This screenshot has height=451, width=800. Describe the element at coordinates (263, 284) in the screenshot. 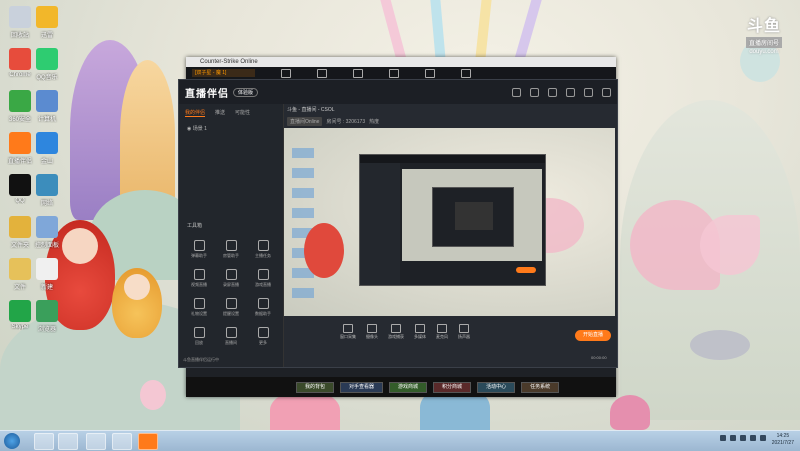

I see `tool-label: 游戏直播` at that location.